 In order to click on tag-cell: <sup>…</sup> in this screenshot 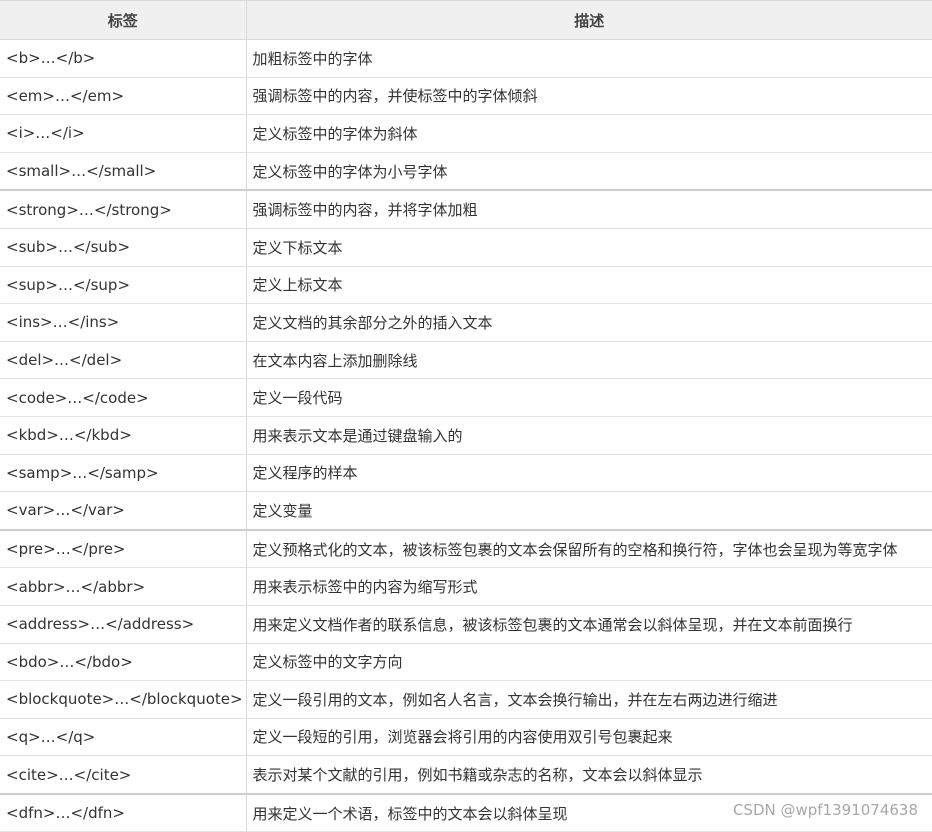, I will do `click(123, 285)`.